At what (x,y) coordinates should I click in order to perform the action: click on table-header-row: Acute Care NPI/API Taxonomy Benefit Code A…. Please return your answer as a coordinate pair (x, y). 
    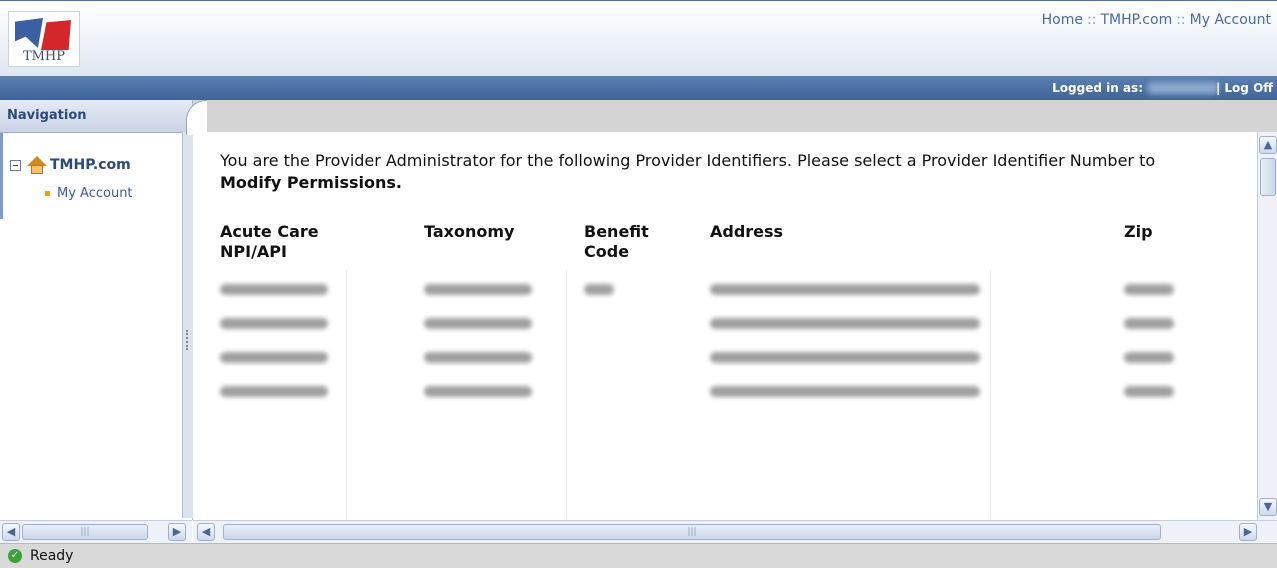
    Looking at the image, I should click on (702, 246).